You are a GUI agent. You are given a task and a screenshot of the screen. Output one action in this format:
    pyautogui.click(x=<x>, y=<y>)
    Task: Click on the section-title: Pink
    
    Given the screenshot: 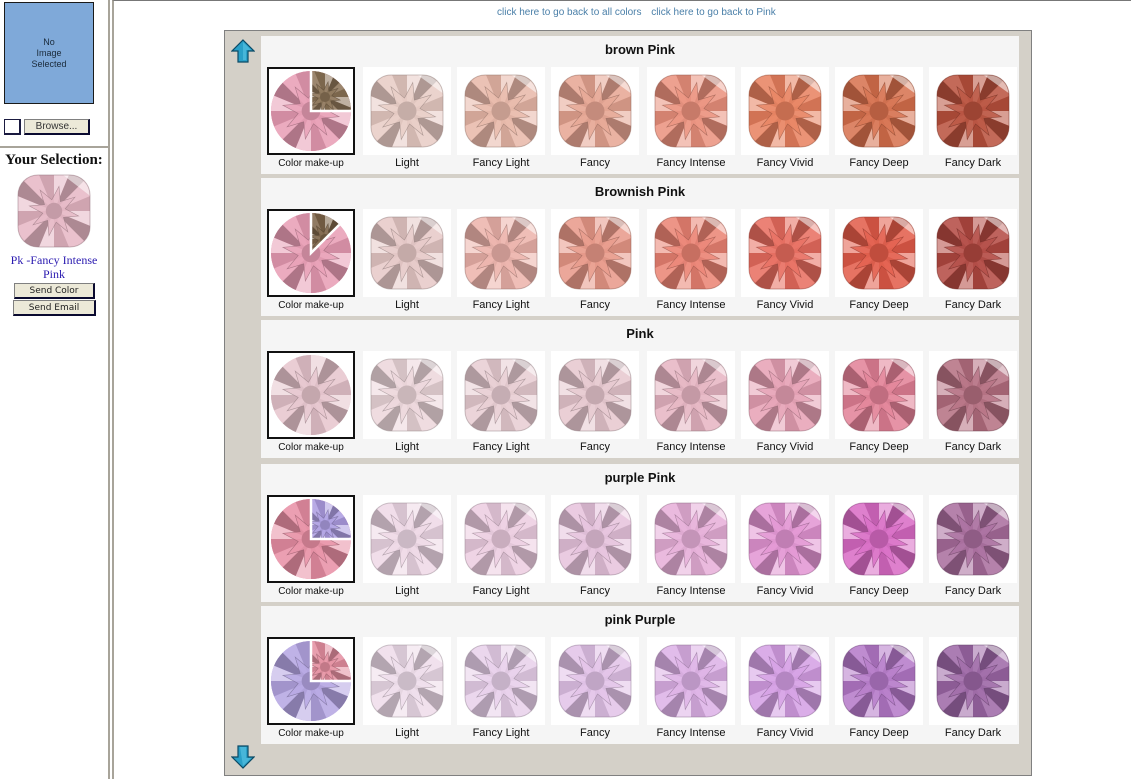 What is the action you would take?
    pyautogui.click(x=640, y=333)
    